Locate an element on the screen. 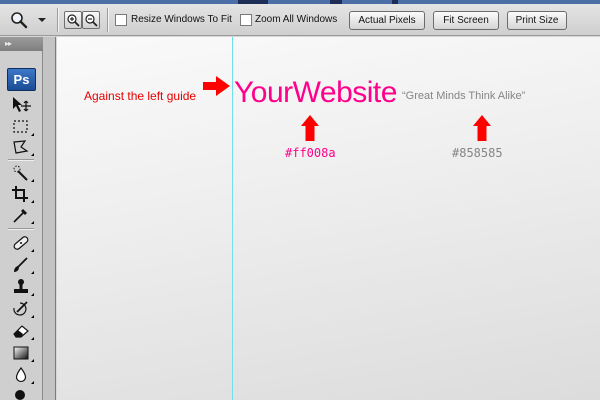  crop-icon is located at coordinates (20, 194).